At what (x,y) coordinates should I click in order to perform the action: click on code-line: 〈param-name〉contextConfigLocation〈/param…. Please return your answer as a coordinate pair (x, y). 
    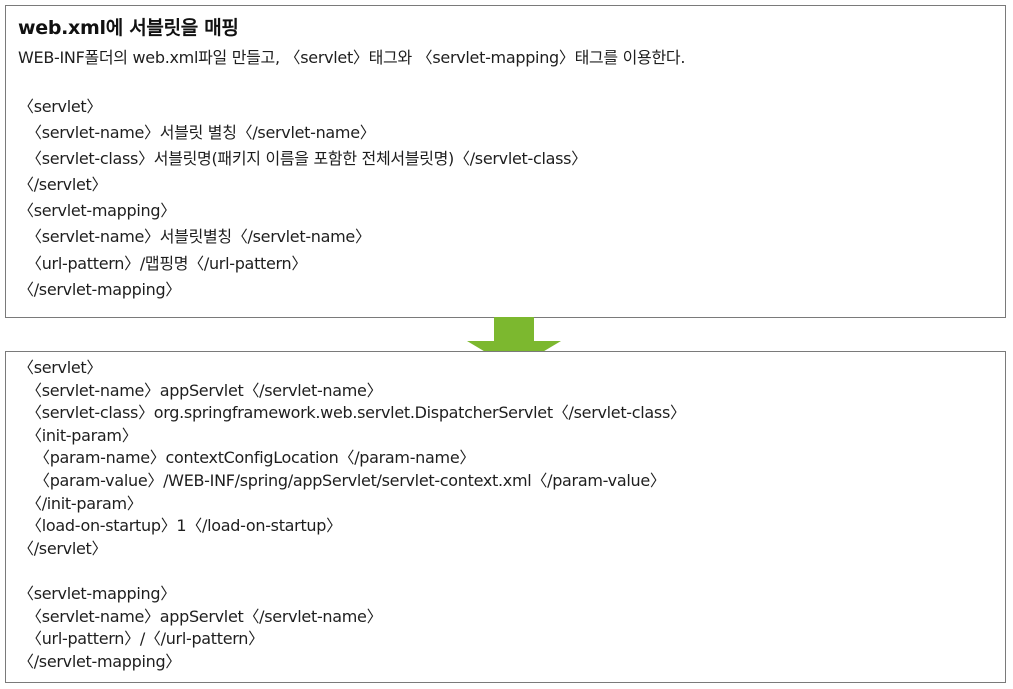
    Looking at the image, I should click on (255, 458).